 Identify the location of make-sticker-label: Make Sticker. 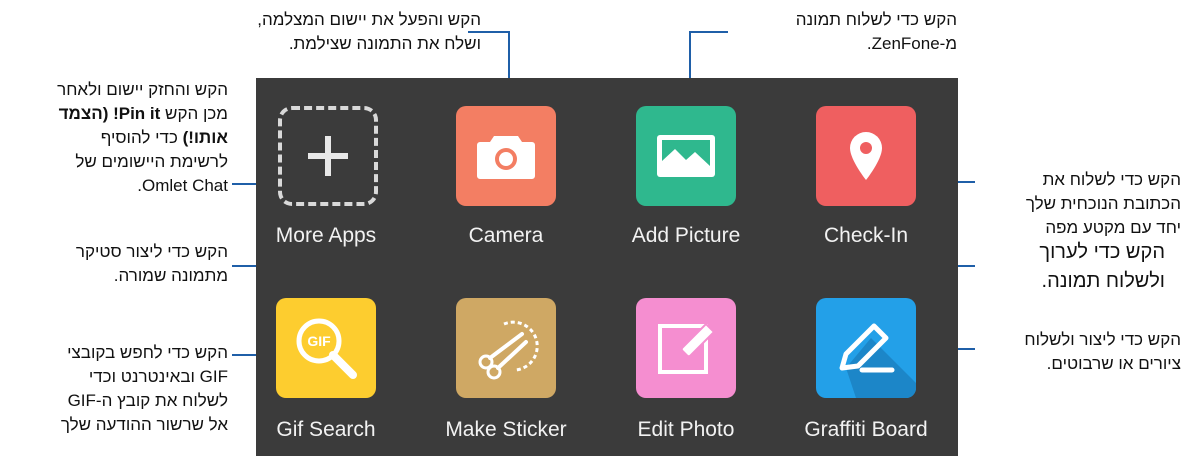
(506, 429).